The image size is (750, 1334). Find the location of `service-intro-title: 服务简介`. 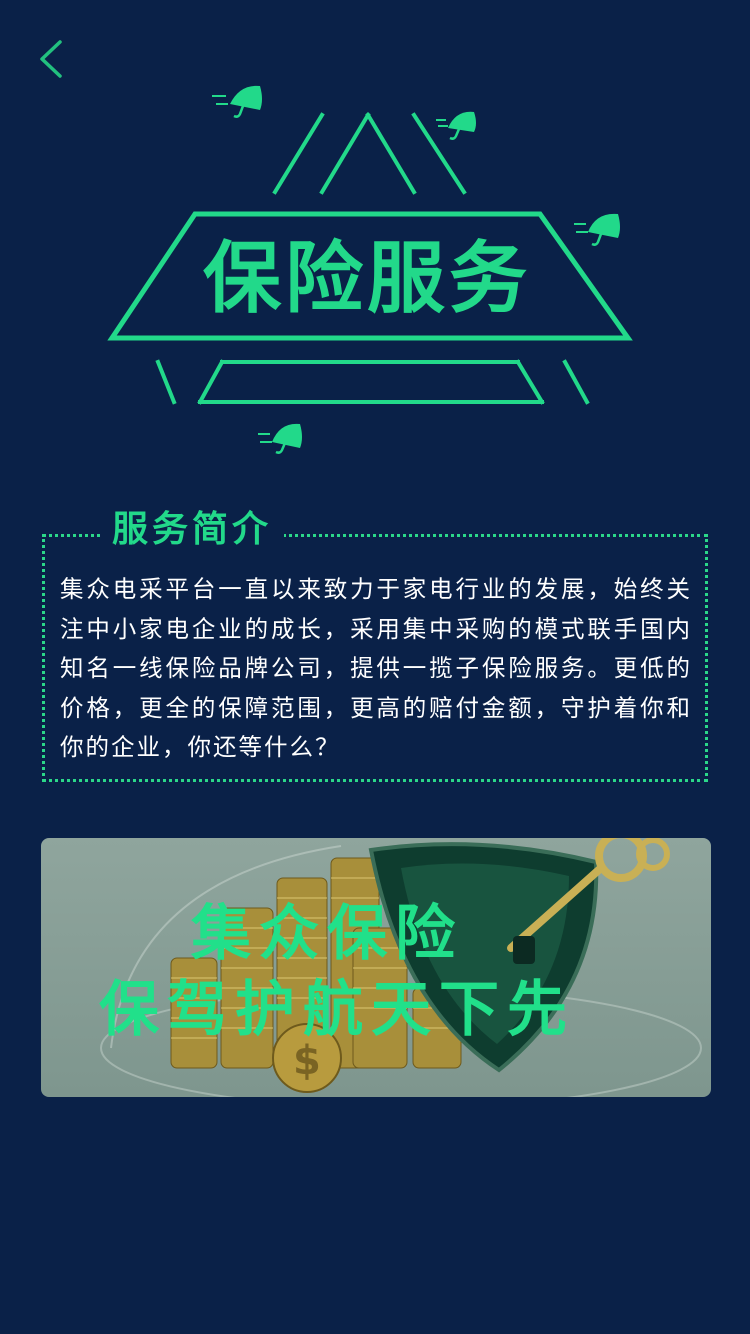

service-intro-title: 服务简介 is located at coordinates (192, 530).